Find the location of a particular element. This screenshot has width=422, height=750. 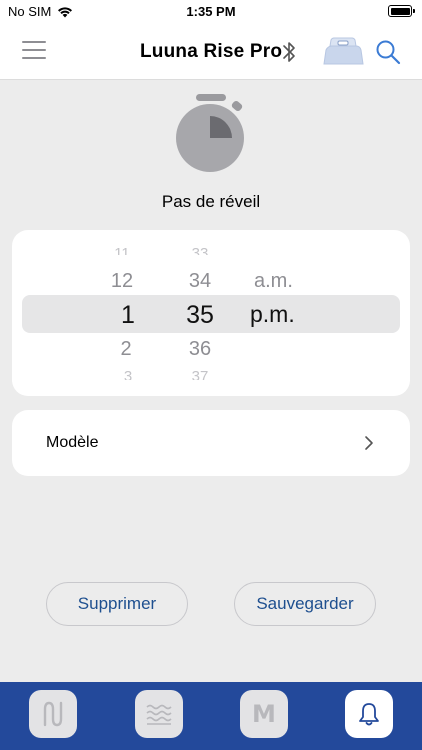

device-title: Luuna Rise Pro is located at coordinates (211, 51).